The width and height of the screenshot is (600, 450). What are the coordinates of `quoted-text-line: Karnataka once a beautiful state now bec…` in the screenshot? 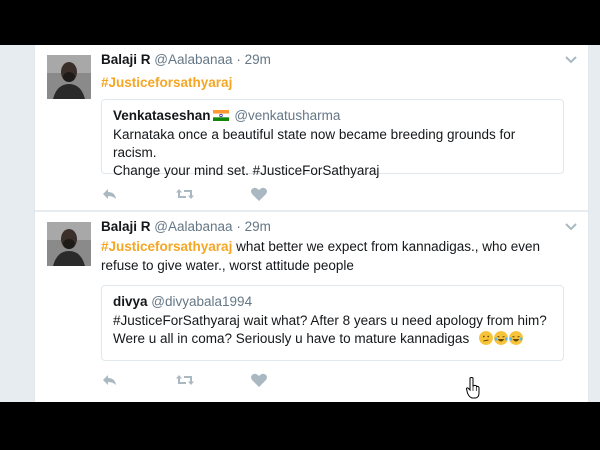 It's located at (314, 143).